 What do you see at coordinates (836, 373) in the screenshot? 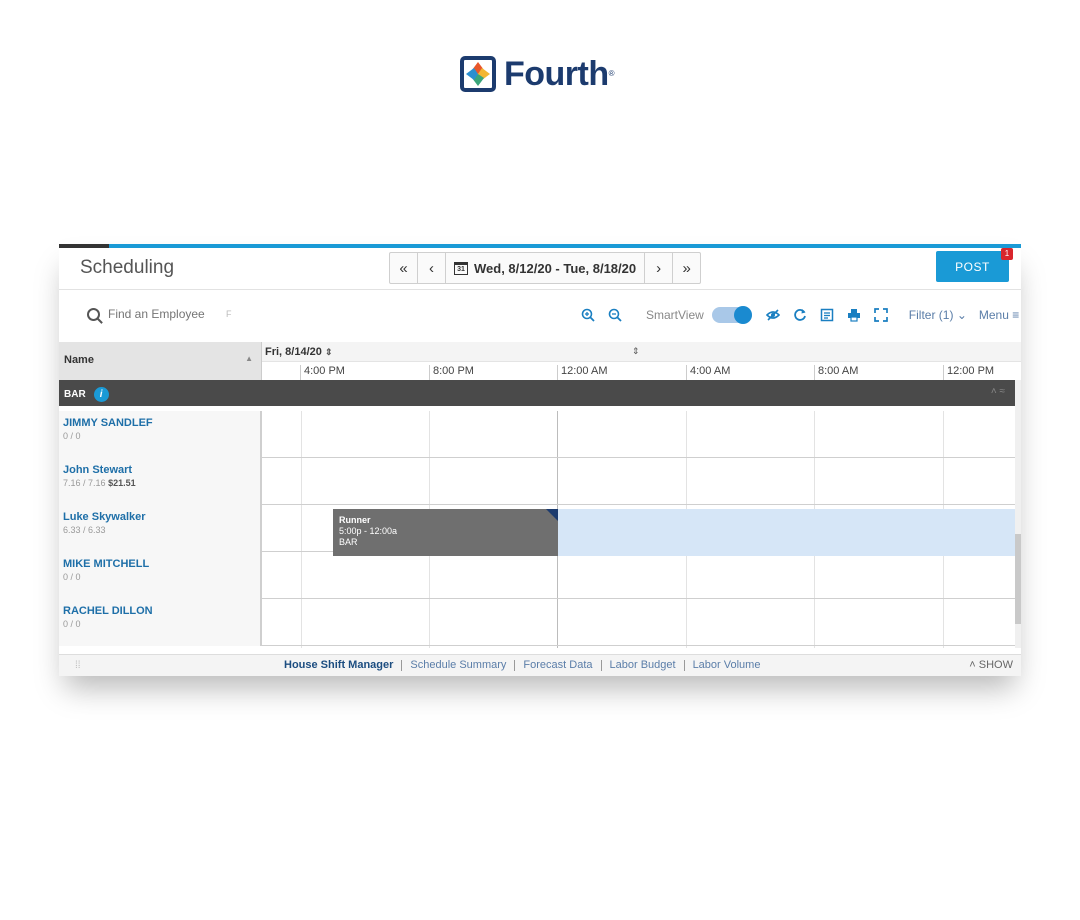
I see `hour-label: 8:00 AM` at bounding box center [836, 373].